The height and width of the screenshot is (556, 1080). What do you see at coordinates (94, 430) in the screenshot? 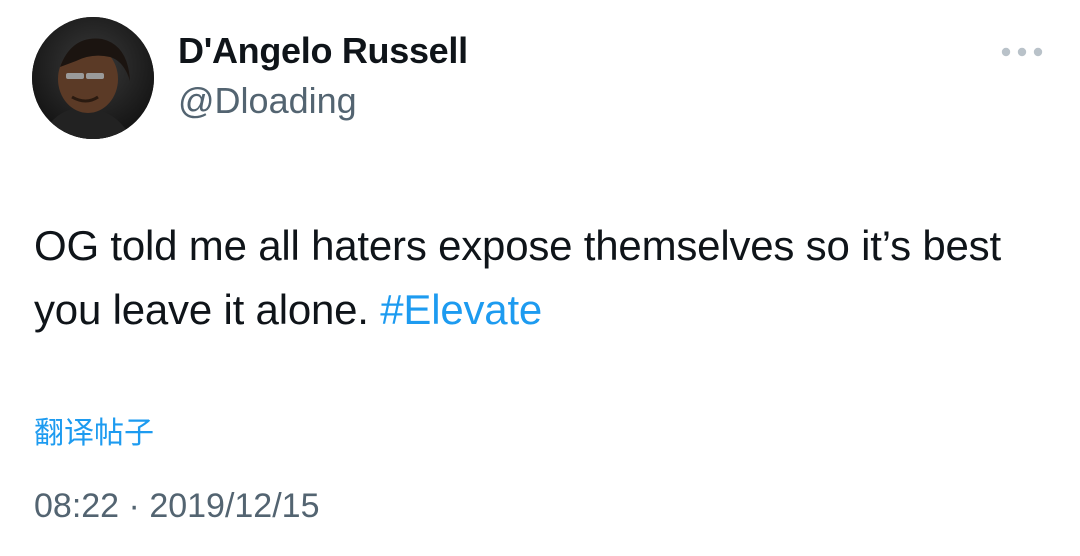
I see `translate-post-link: 翻译帖子` at bounding box center [94, 430].